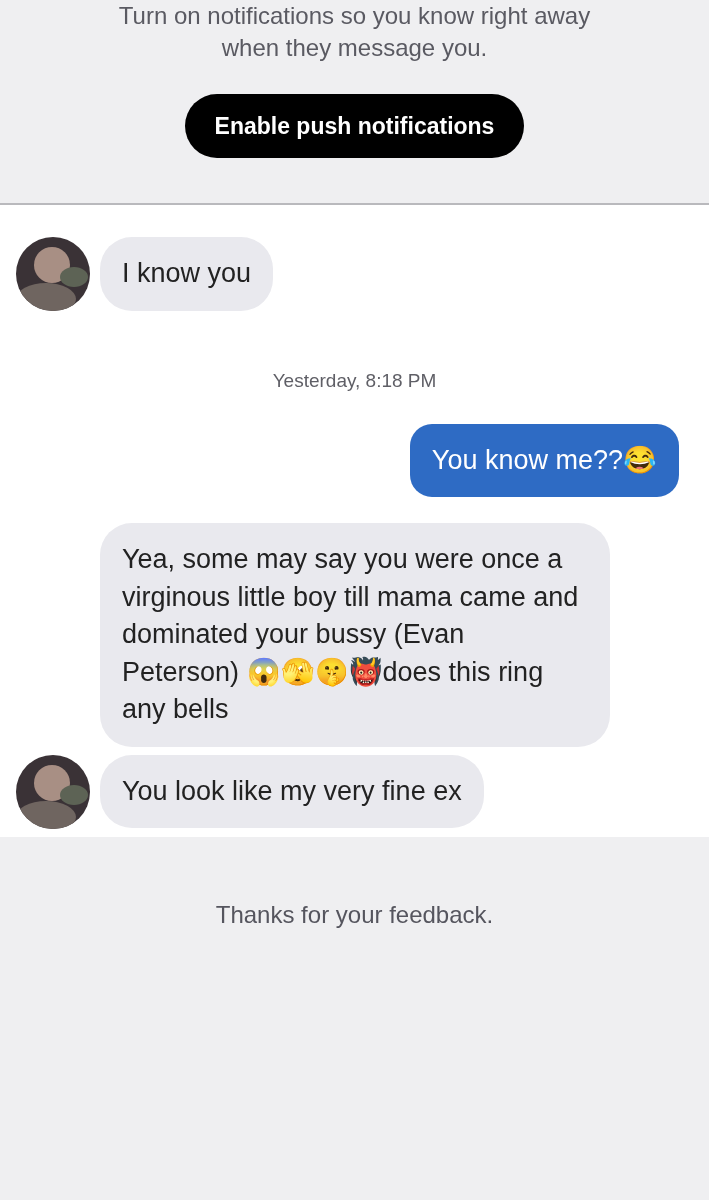 This screenshot has height=1200, width=709. Describe the element at coordinates (354, 381) in the screenshot. I see `message-timestamp: Yesterday, 8:18 PM` at that location.